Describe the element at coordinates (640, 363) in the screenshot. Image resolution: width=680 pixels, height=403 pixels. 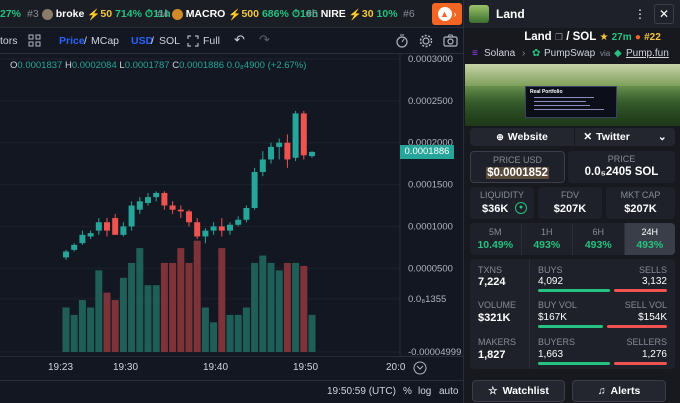
I see `sellers-bar` at that location.